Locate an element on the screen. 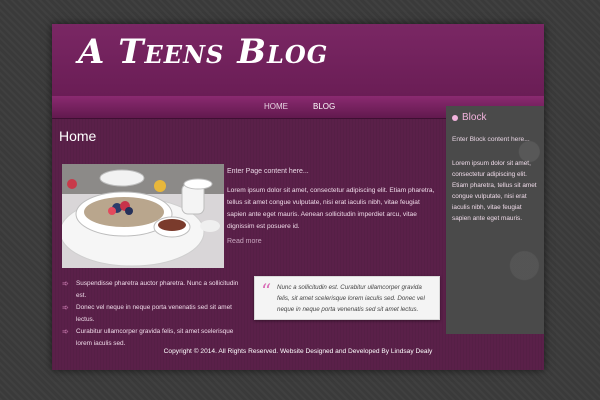 This screenshot has height=400, width=600. read-more-link: Read more is located at coordinates (244, 241).